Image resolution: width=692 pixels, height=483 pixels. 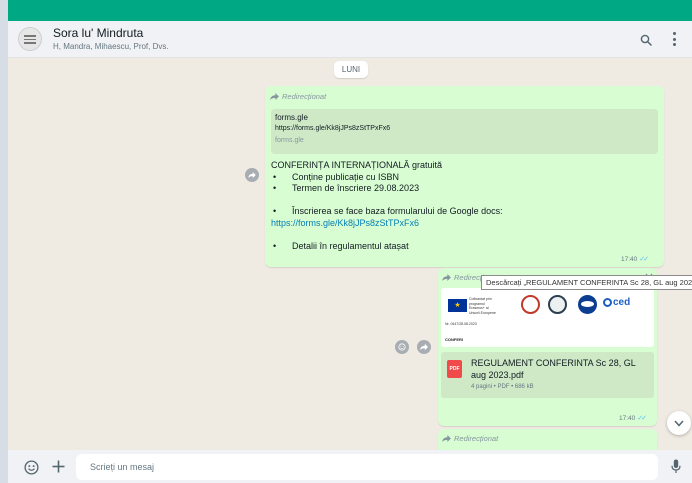 What do you see at coordinates (346, 176) in the screenshot?
I see `bullet-text: Conține publicație cu ISBN` at bounding box center [346, 176].